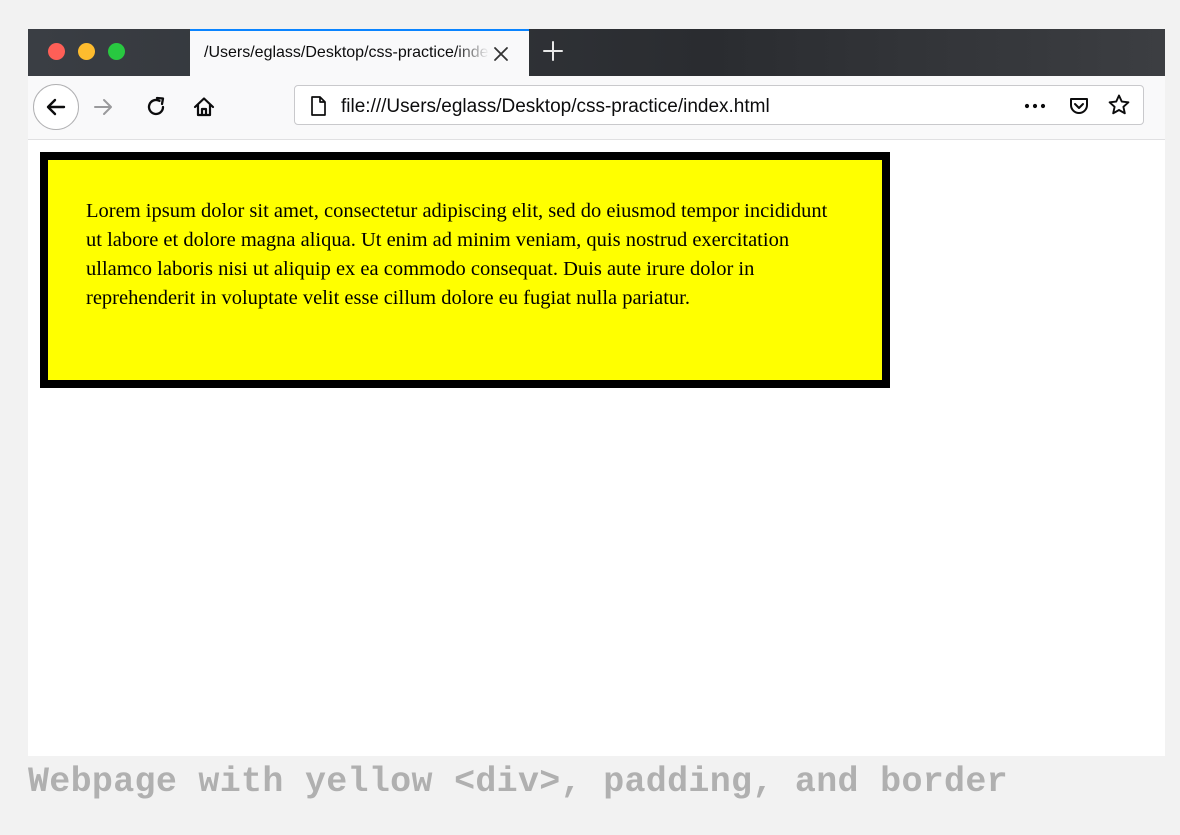  Describe the element at coordinates (318, 108) in the screenshot. I see `page-icon` at that location.